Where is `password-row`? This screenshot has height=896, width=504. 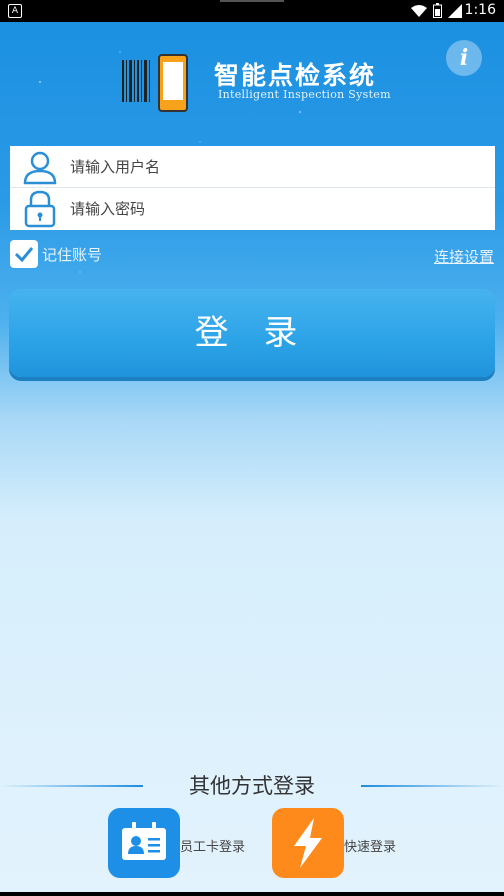
password-row is located at coordinates (252, 208).